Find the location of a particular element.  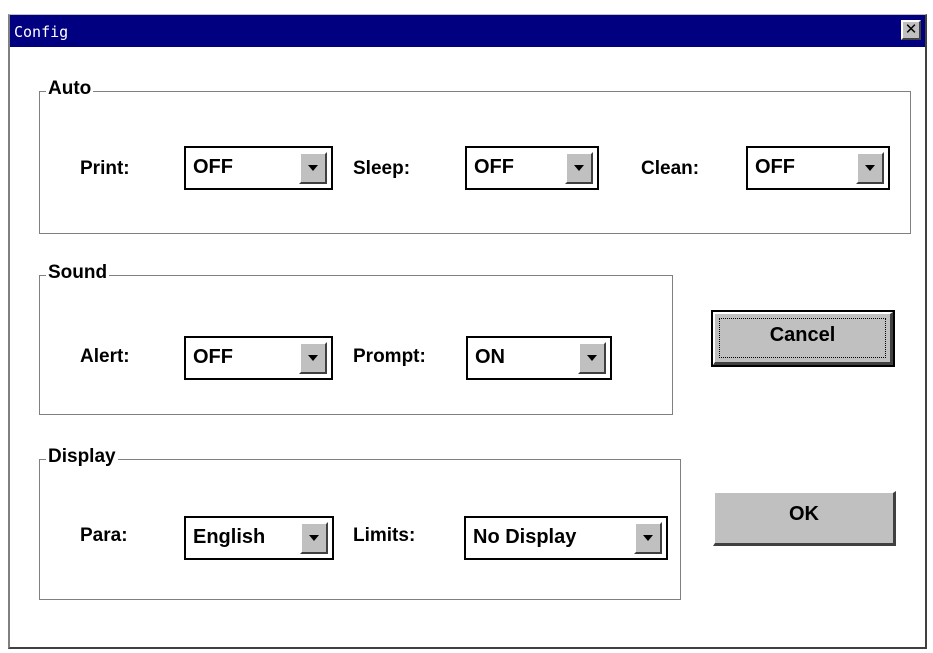

alert-dropdown-button is located at coordinates (313, 358).